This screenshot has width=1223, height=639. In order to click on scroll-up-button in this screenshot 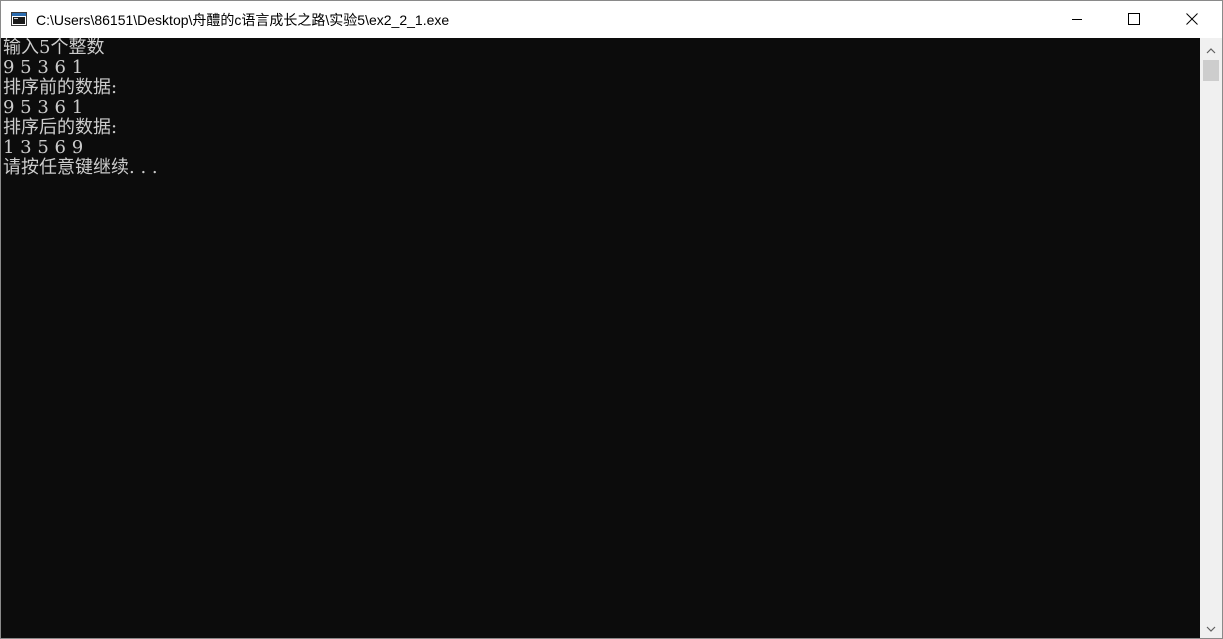, I will do `click(1211, 50)`.